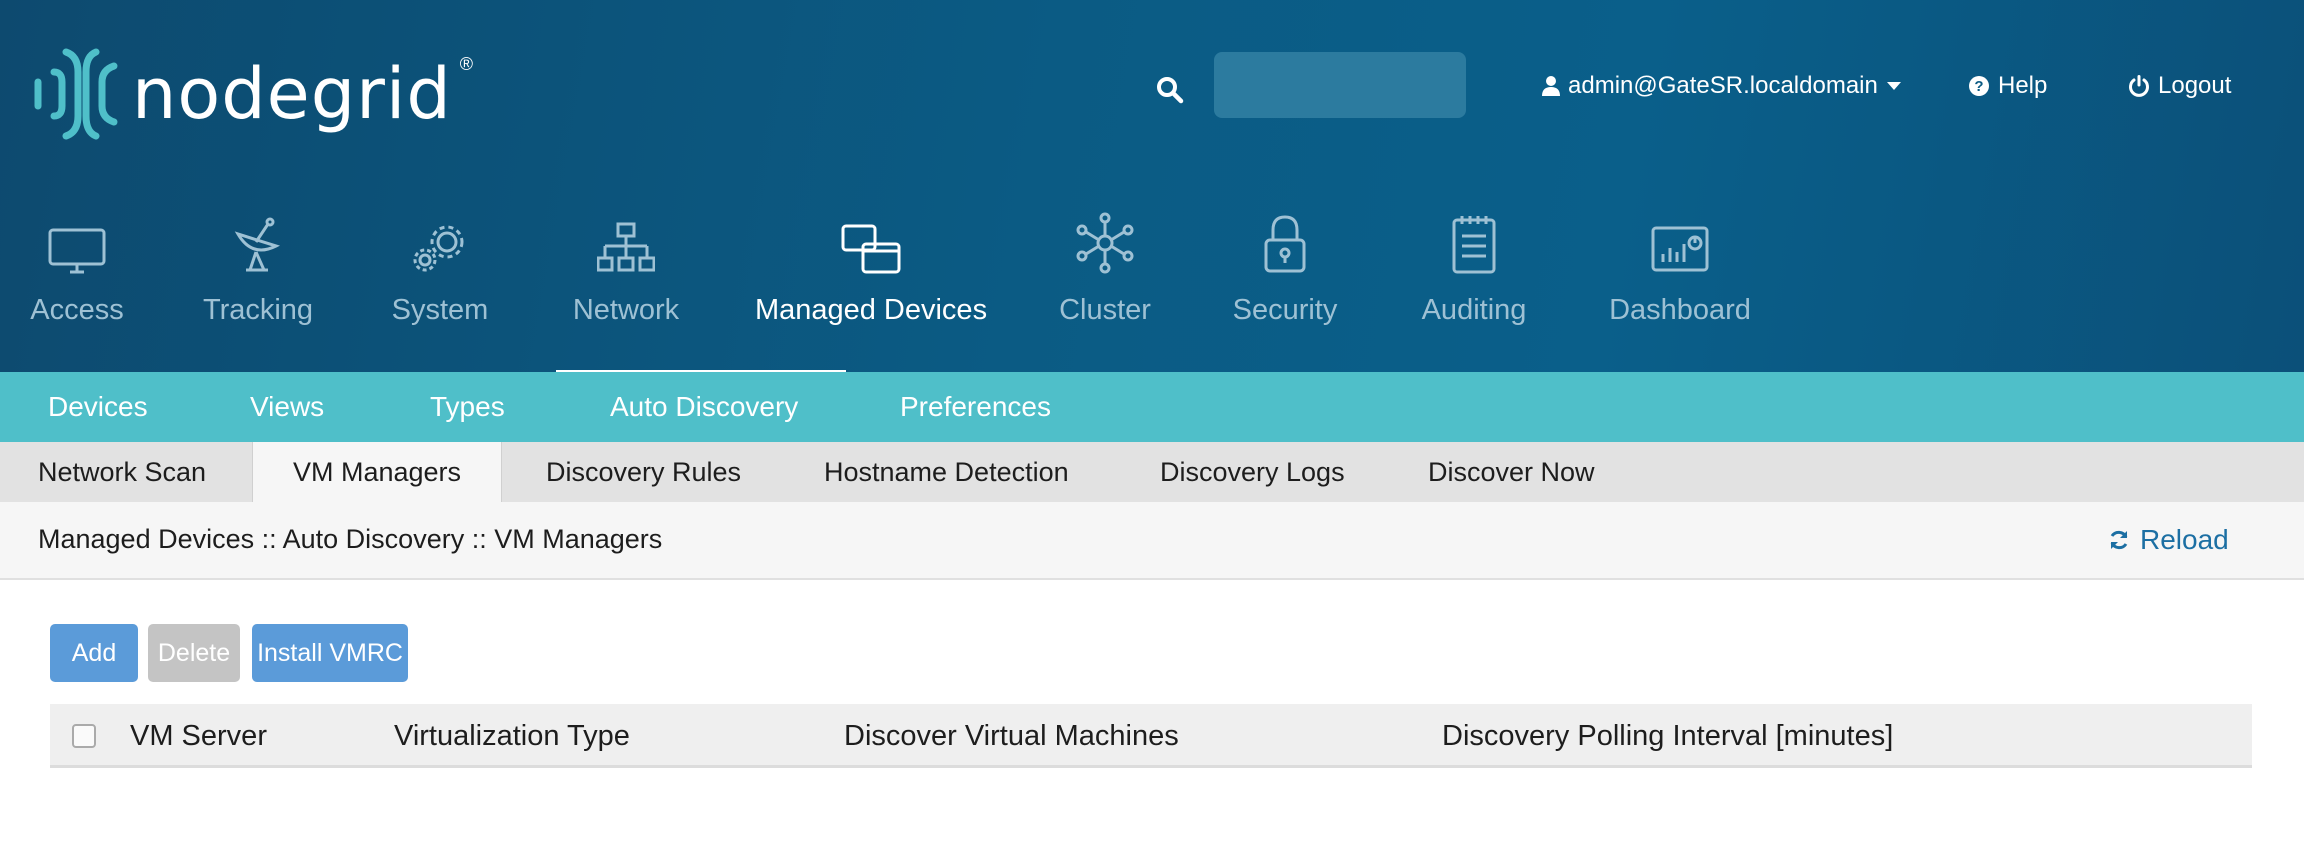 This screenshot has height=858, width=2304. I want to click on column-discovery-polling-interval: Discovery Polling Interval [minutes], so click(1667, 736).